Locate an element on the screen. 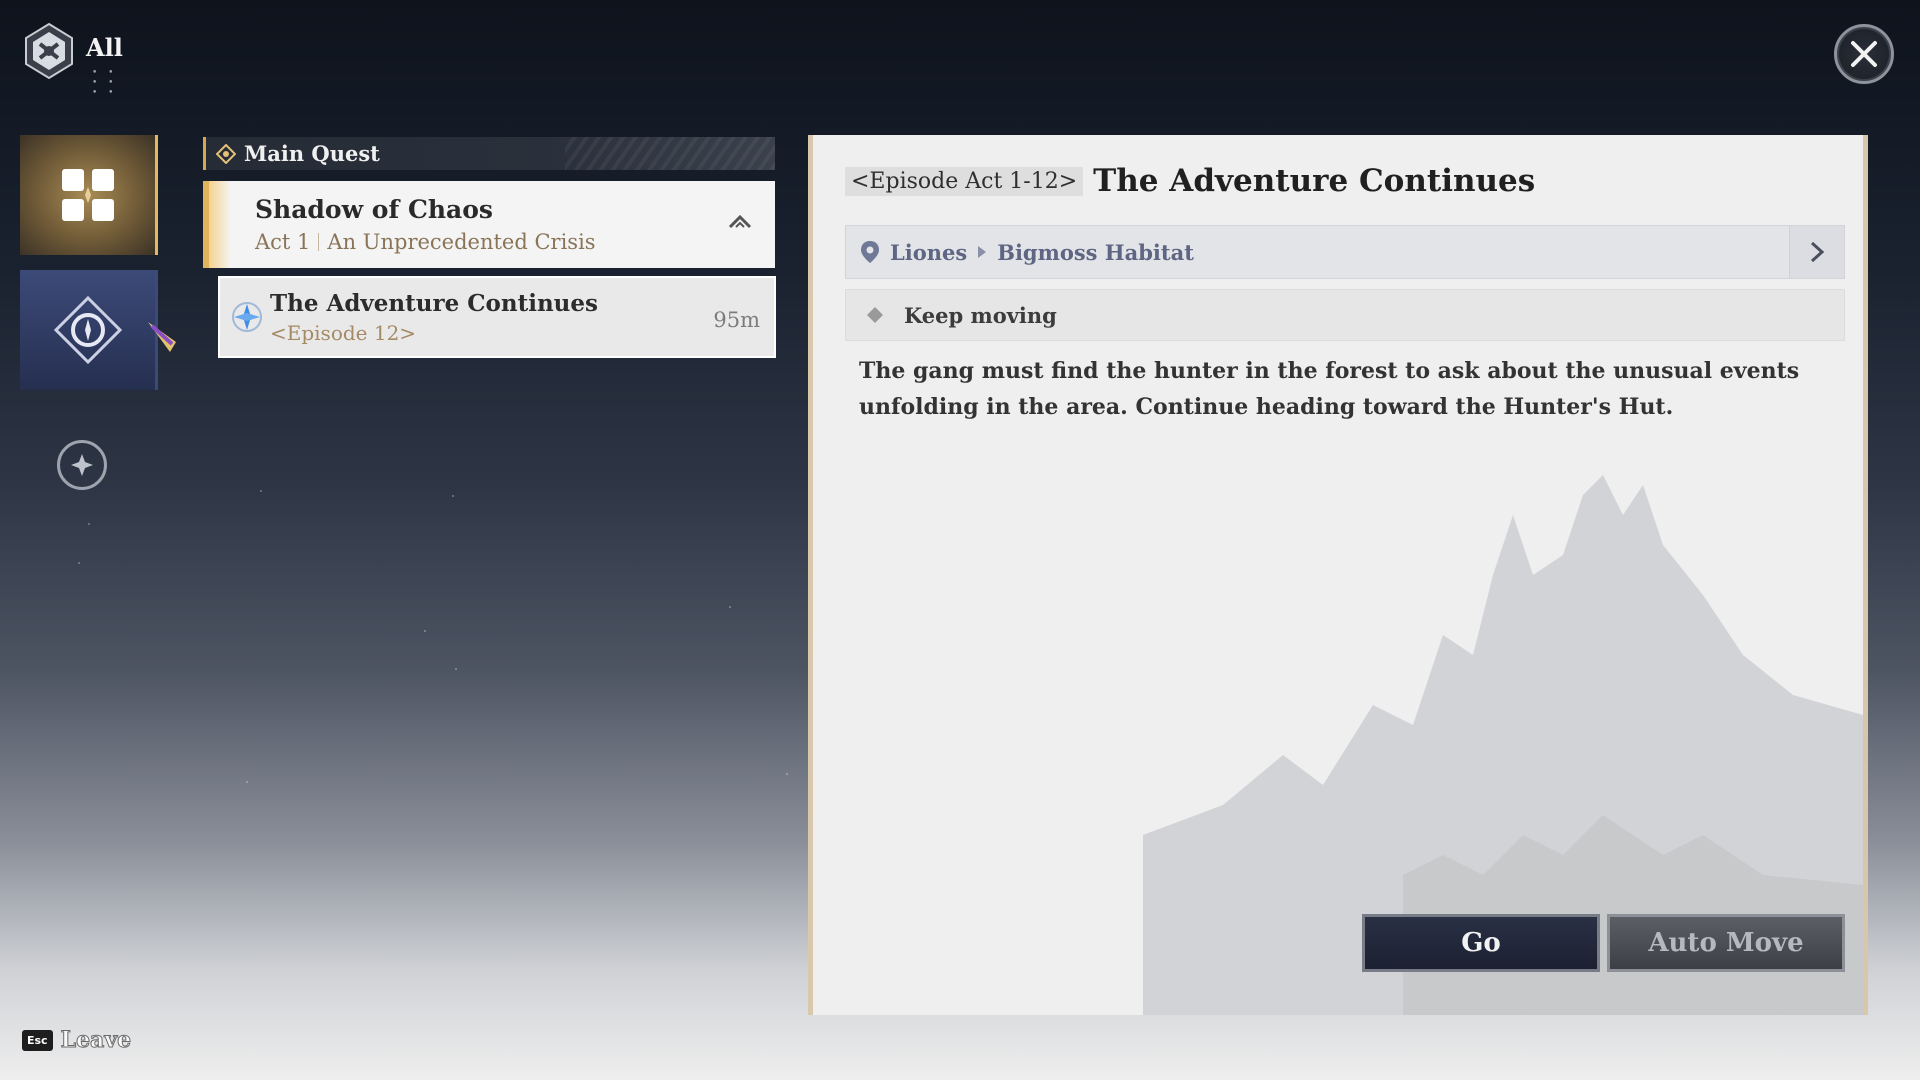 This screenshot has width=1920, height=1080. quest-episode: <Episode 12> is located at coordinates (343, 333).